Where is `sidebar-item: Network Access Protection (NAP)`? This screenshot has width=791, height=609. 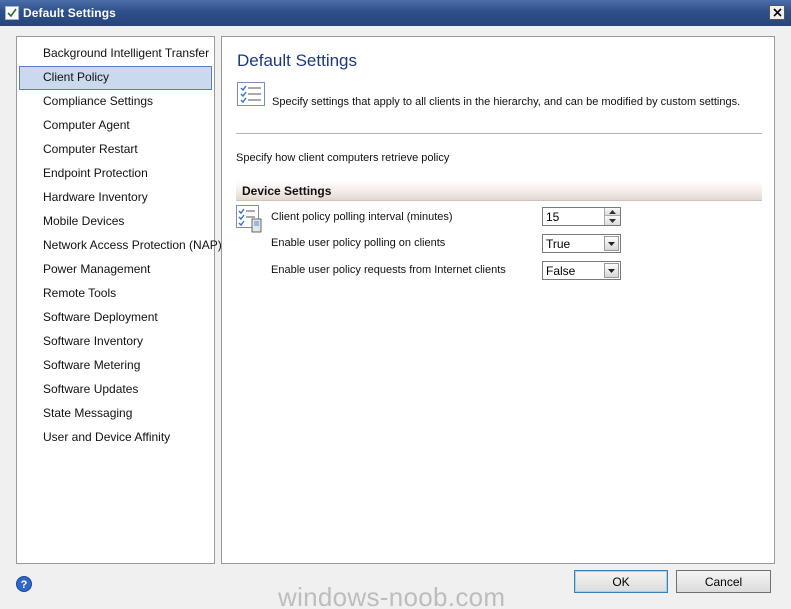 sidebar-item: Network Access Protection (NAP) is located at coordinates (120, 246).